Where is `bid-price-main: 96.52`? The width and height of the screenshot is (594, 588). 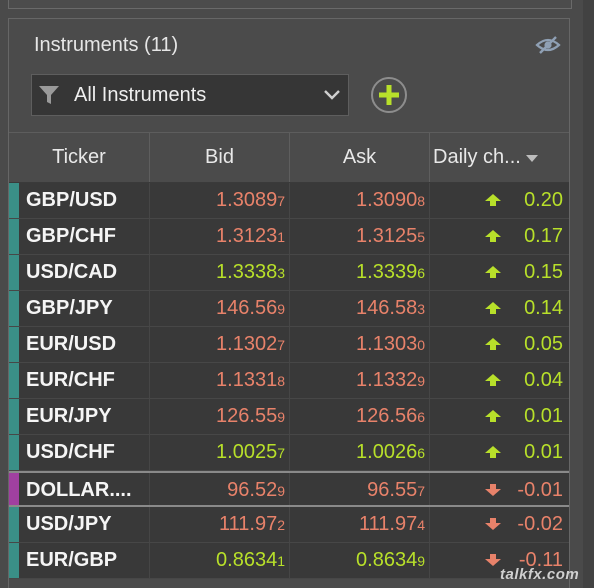 bid-price-main: 96.52 is located at coordinates (252, 490).